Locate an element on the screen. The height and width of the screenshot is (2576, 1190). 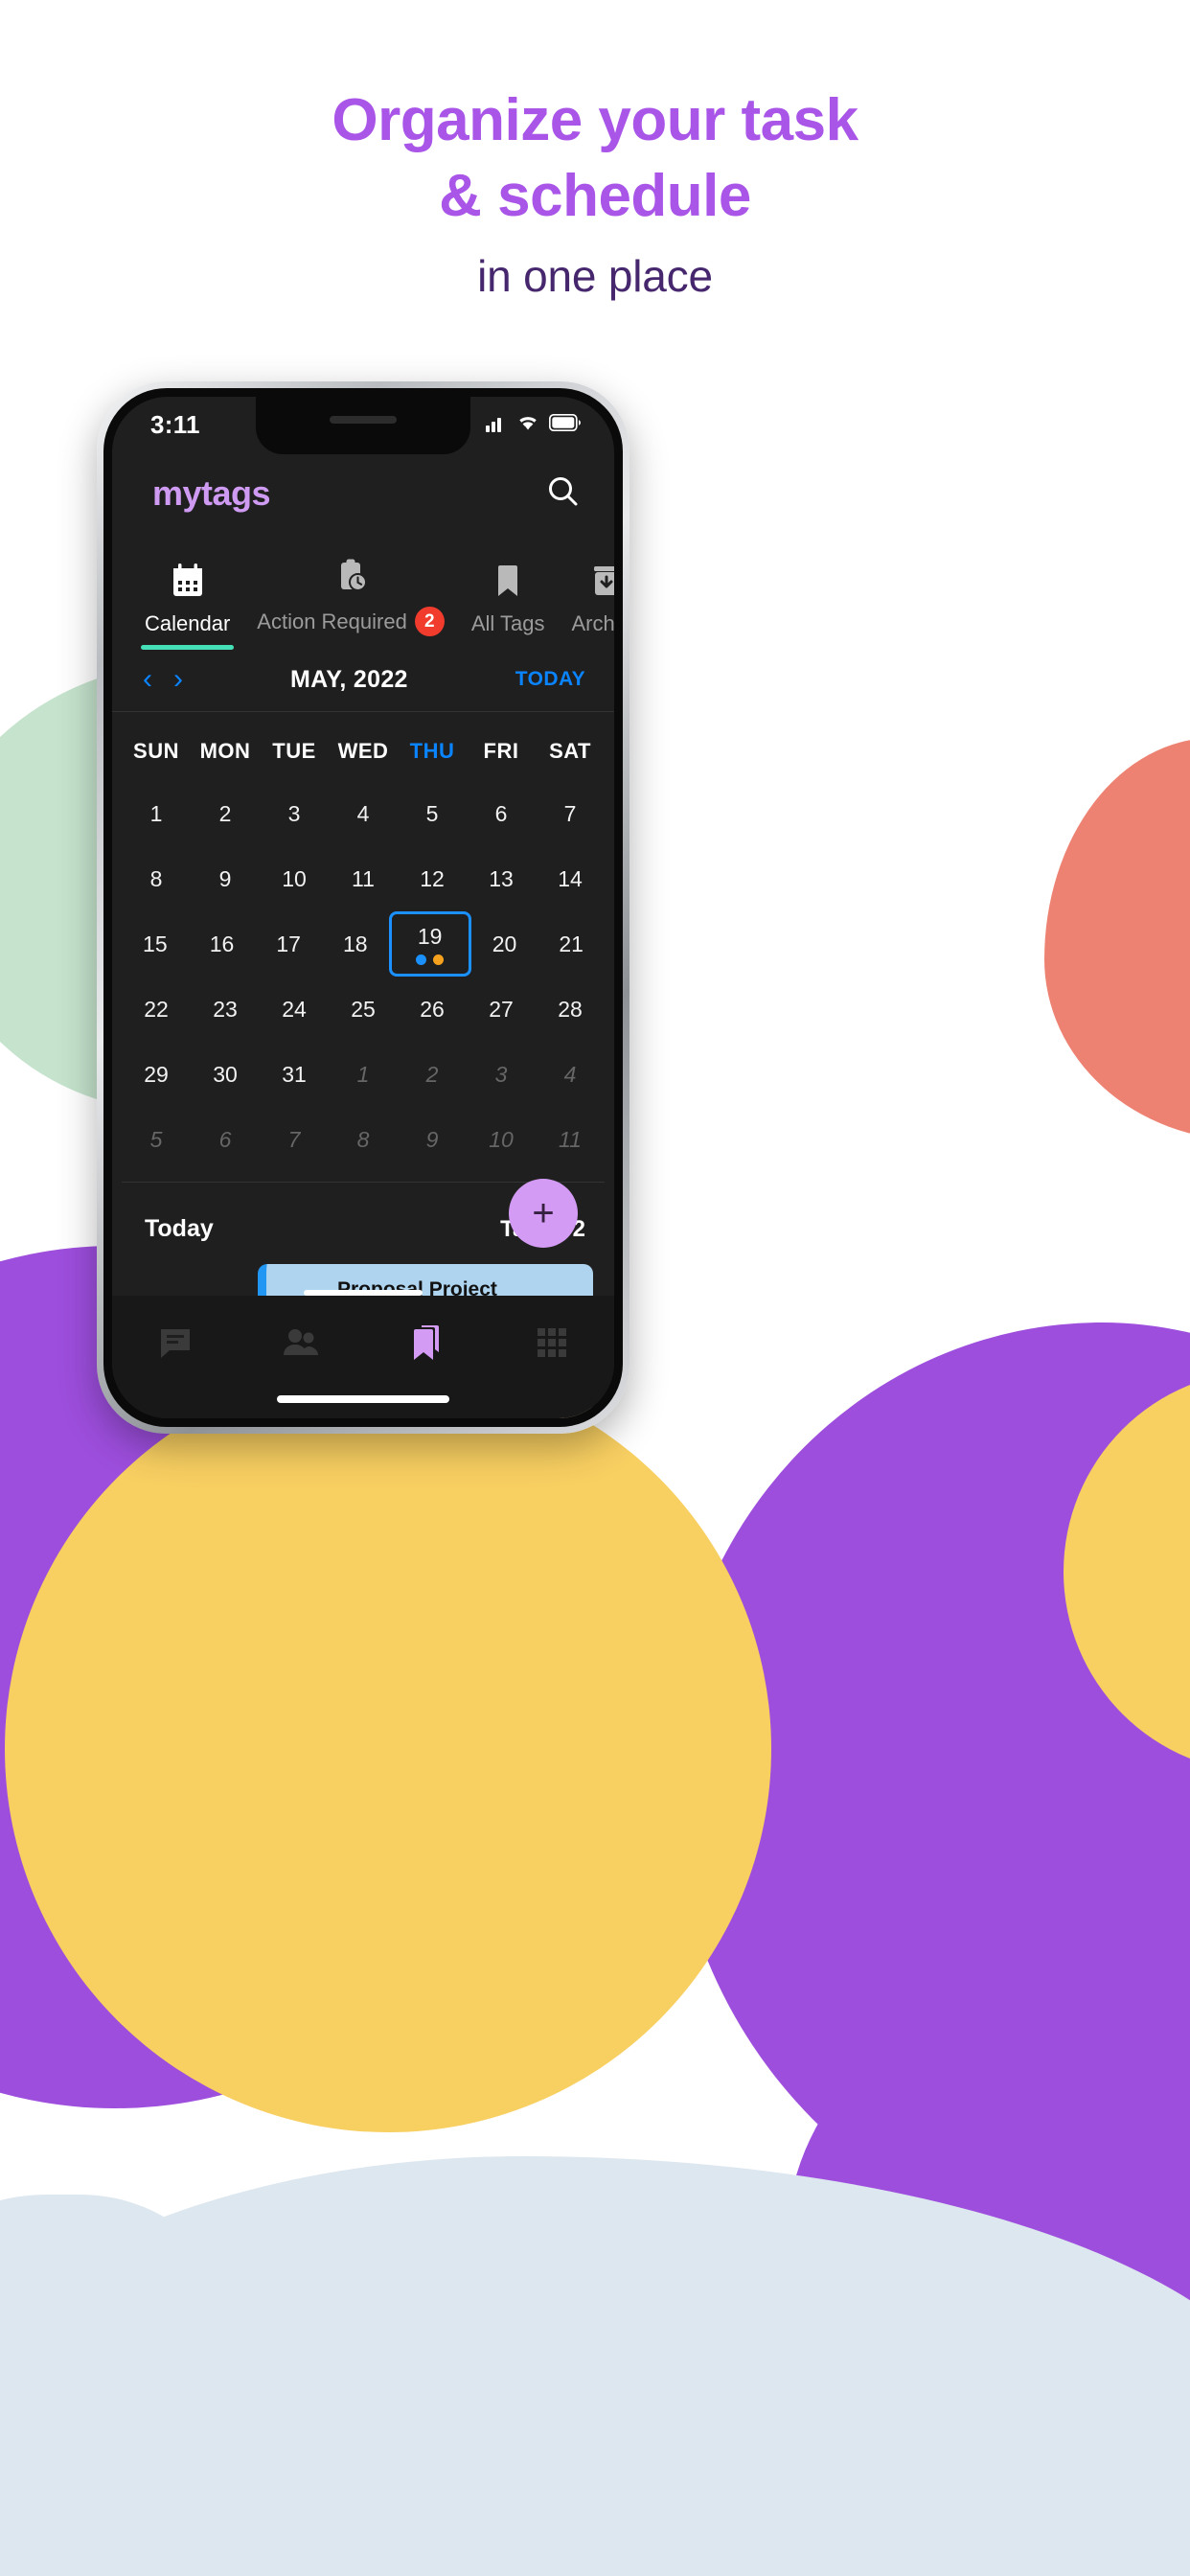
day-number: 23 is located at coordinates (226, 1009).